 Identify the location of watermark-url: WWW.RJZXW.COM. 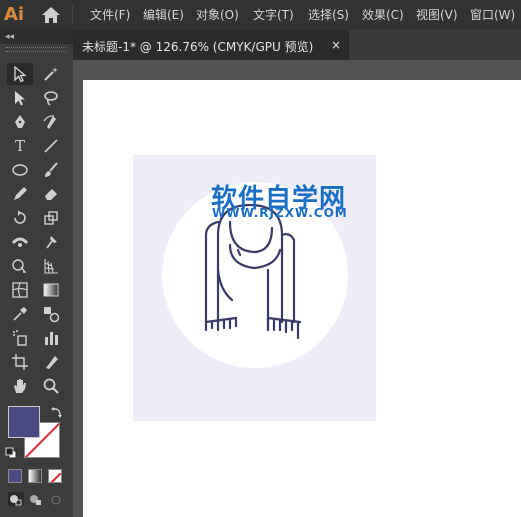
(280, 213).